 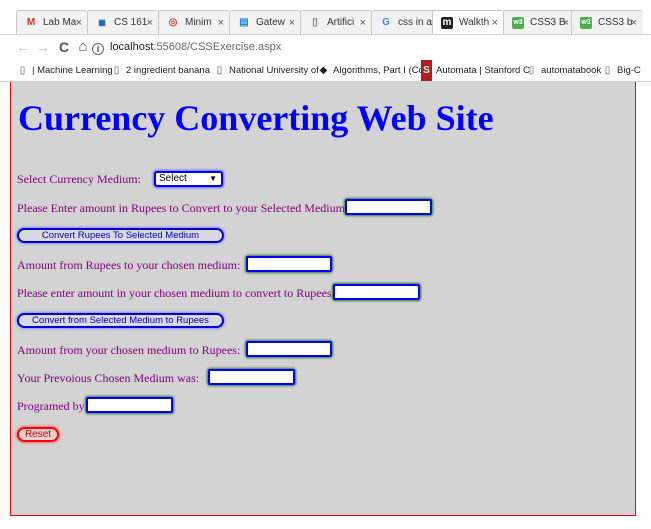 I want to click on bookmark-item: S Automata | Stanford C, so click(x=475, y=70).